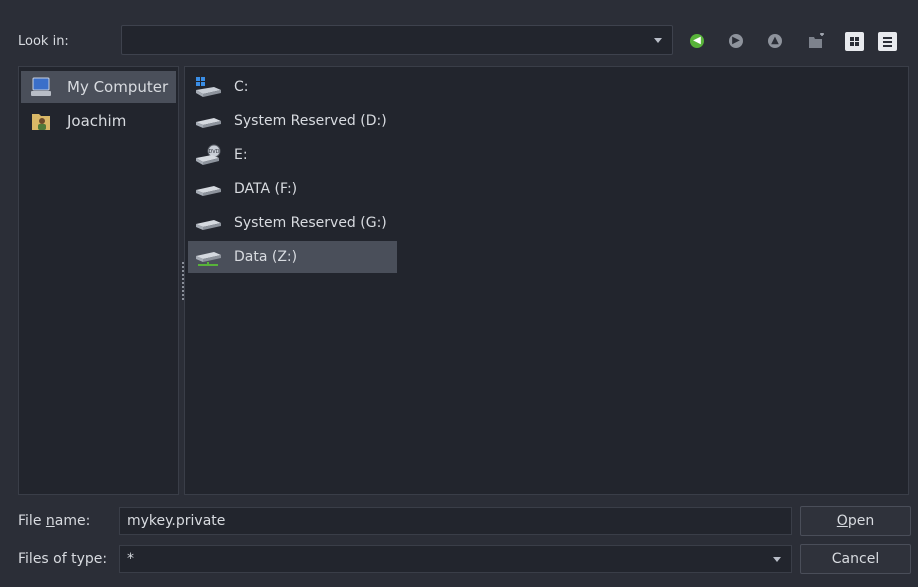  Describe the element at coordinates (208, 259) in the screenshot. I see `network-drive-icon` at that location.